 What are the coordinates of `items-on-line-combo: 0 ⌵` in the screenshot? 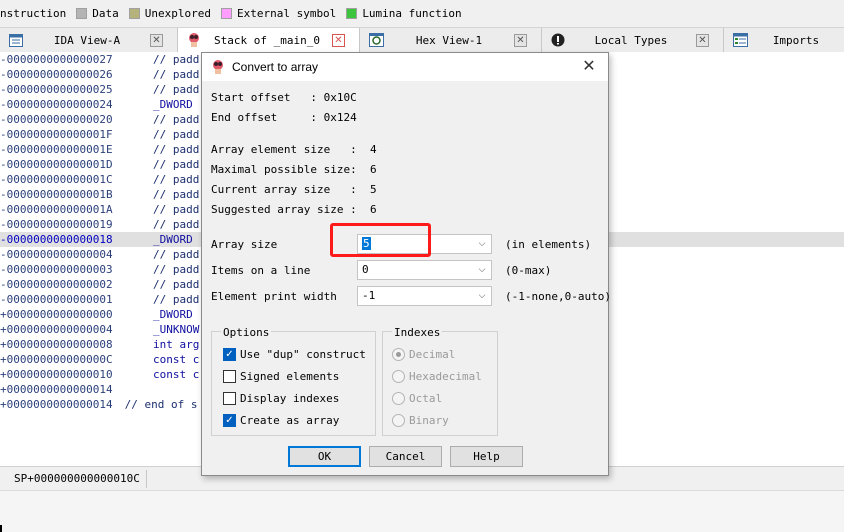 It's located at (424, 270).